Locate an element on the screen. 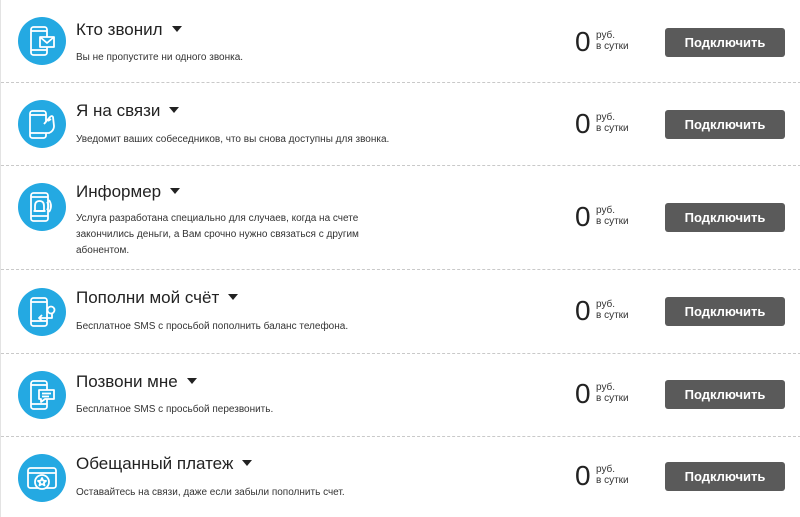  service-title: Обещанный платеж is located at coordinates (164, 464).